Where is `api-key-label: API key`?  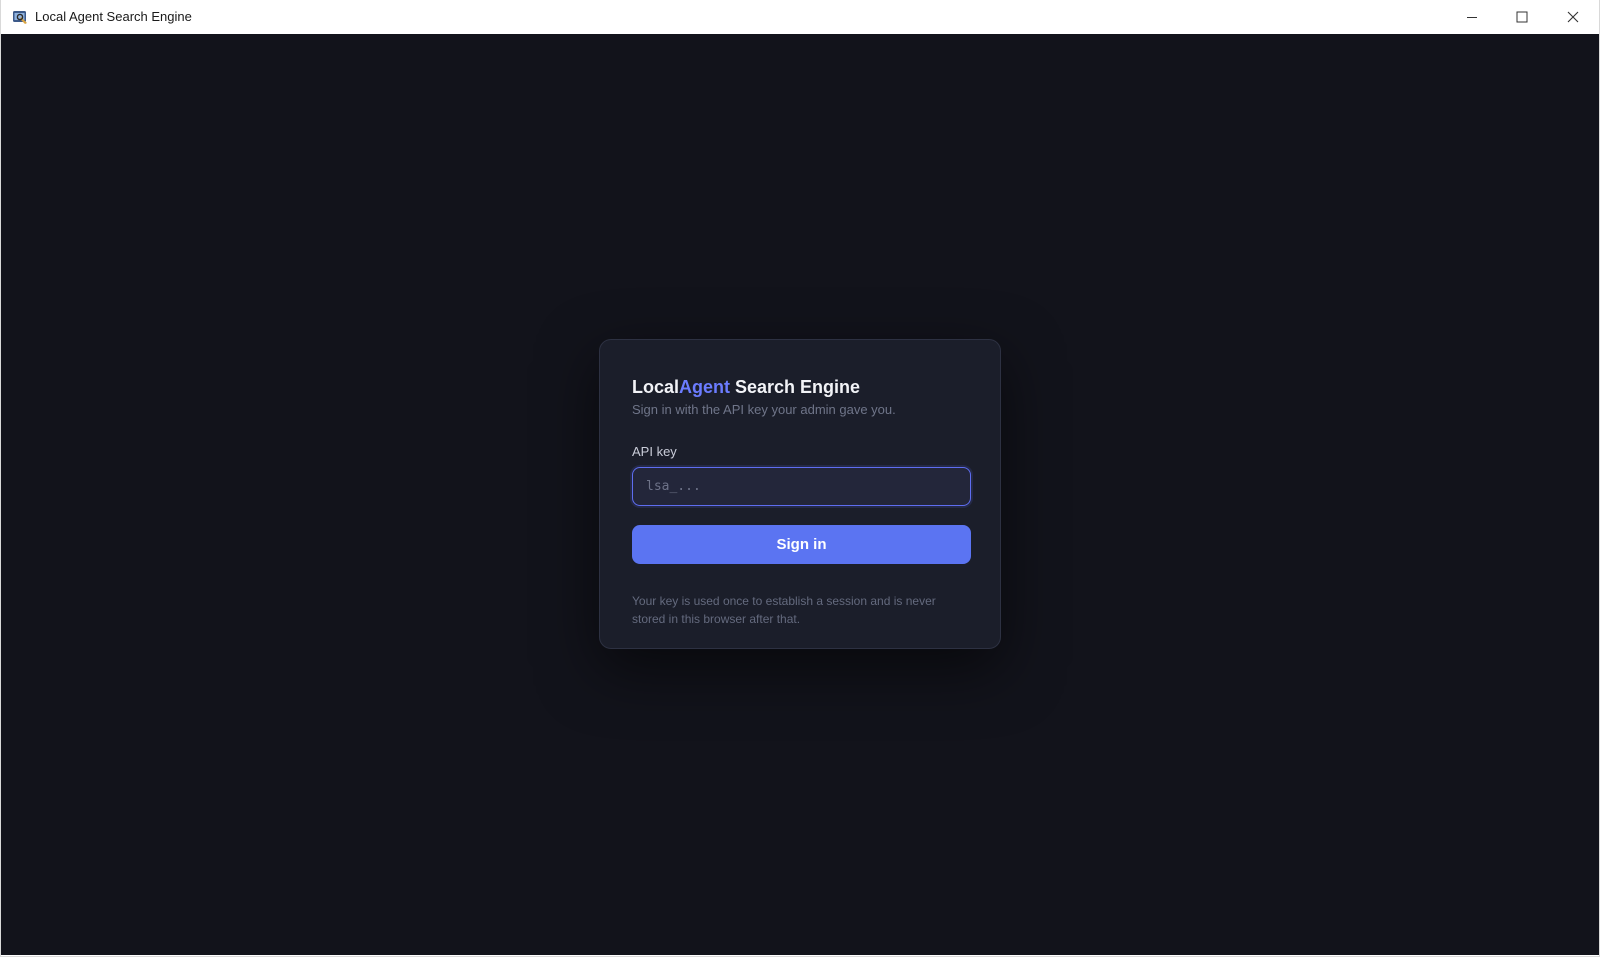 api-key-label: API key is located at coordinates (654, 451).